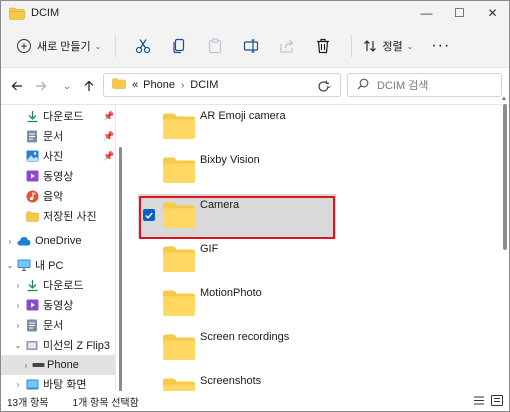  I want to click on sidebar-item-label: 바탕 화면, so click(65, 385).